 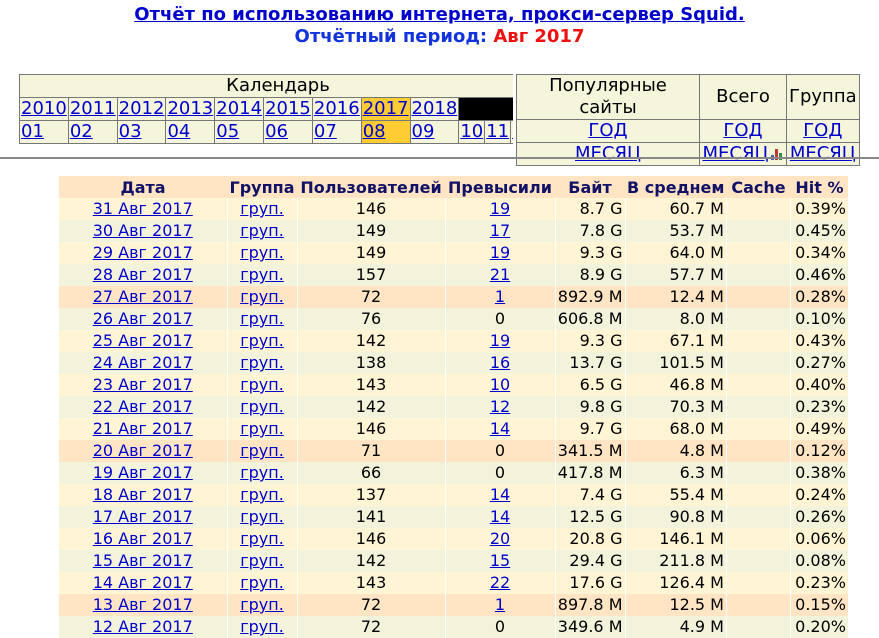 I want to click on exceeded-link: 22, so click(x=500, y=582).